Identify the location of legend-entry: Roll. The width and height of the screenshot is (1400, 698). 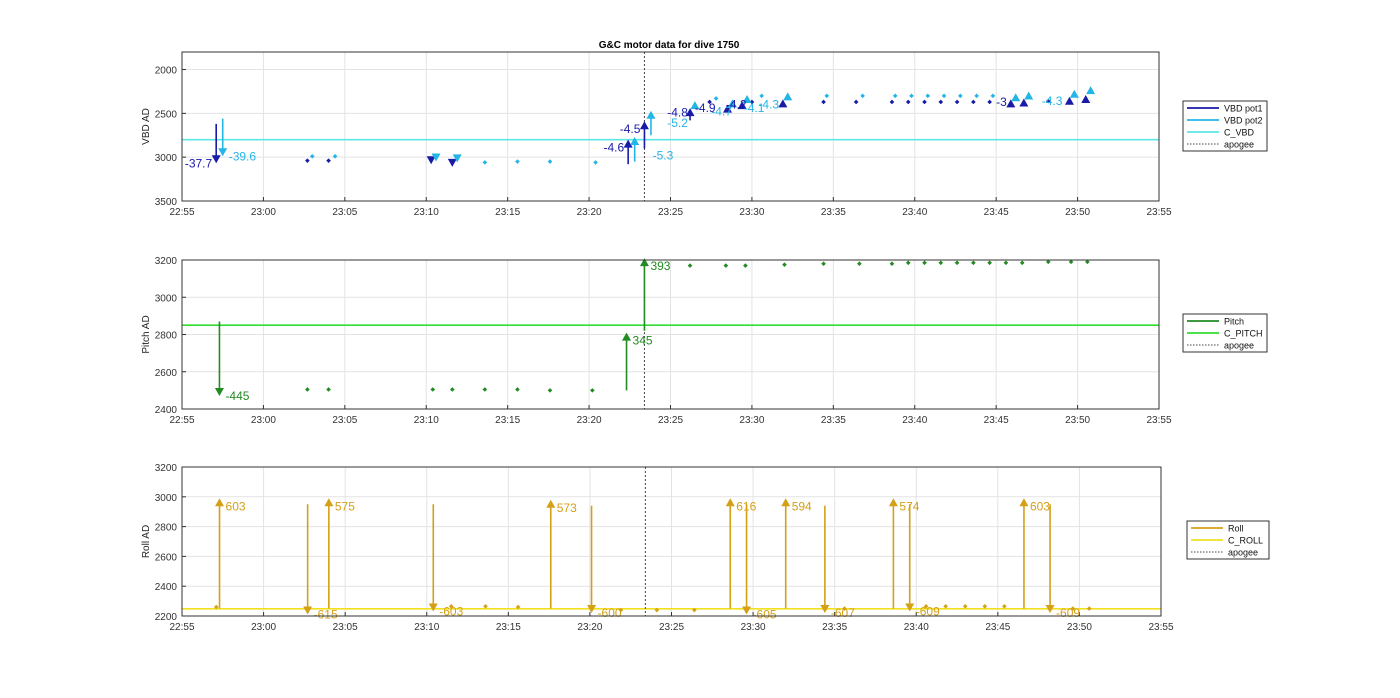
(1236, 529).